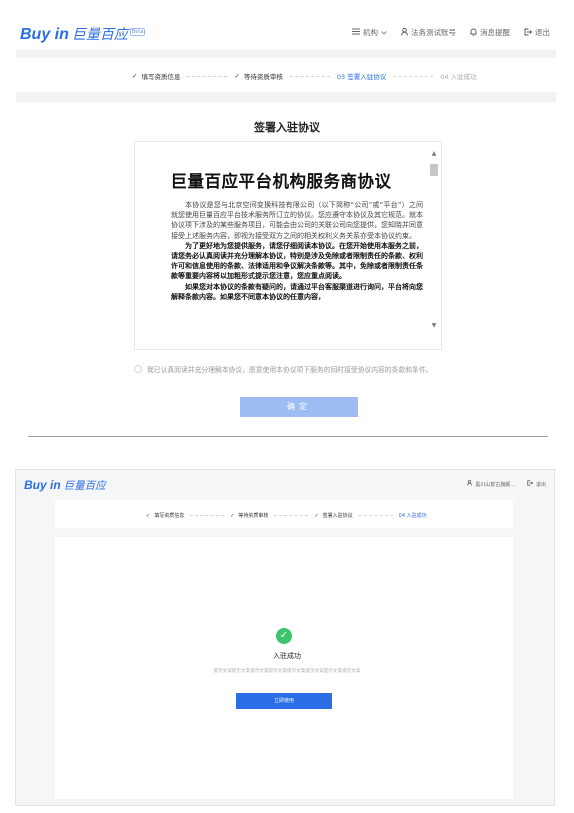 The width and height of the screenshot is (574, 813). I want to click on bell-icon, so click(473, 33).